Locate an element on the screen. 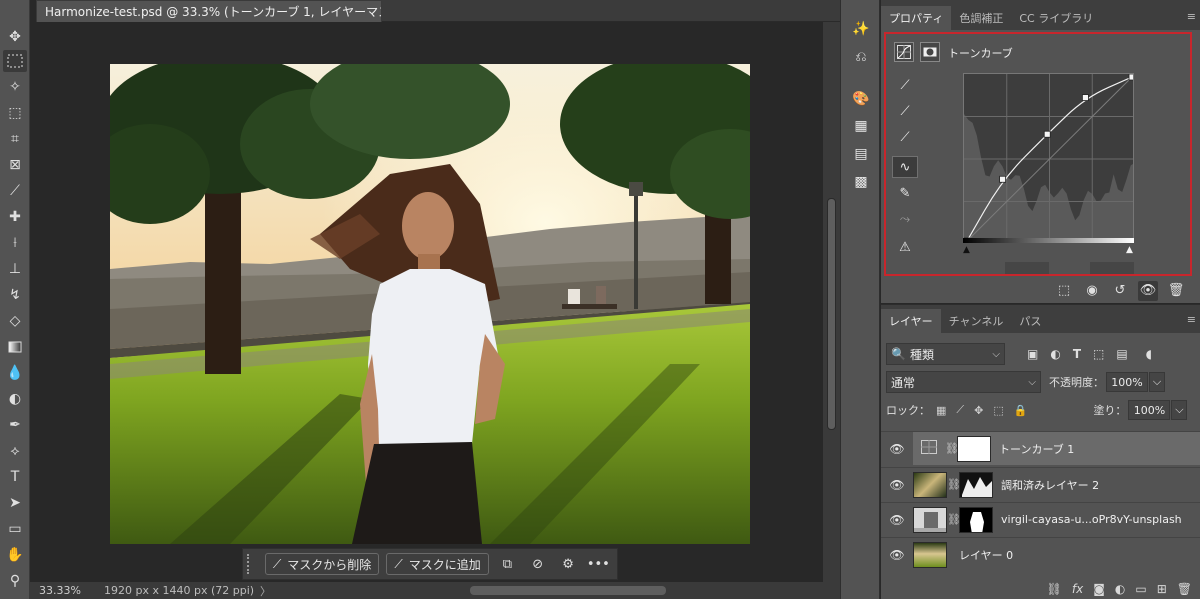  object-selection-tool-icon: ✧ is located at coordinates (15, 87).